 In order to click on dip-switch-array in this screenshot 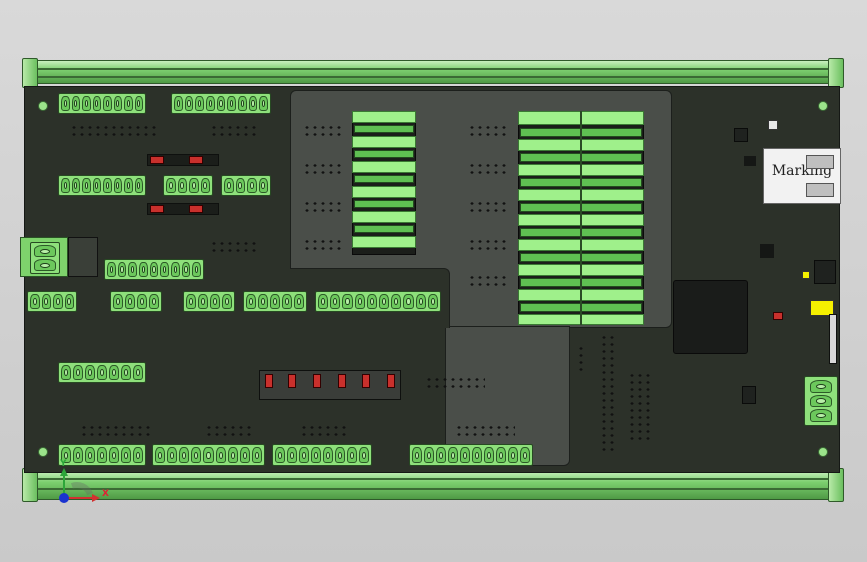, I will do `click(330, 385)`.